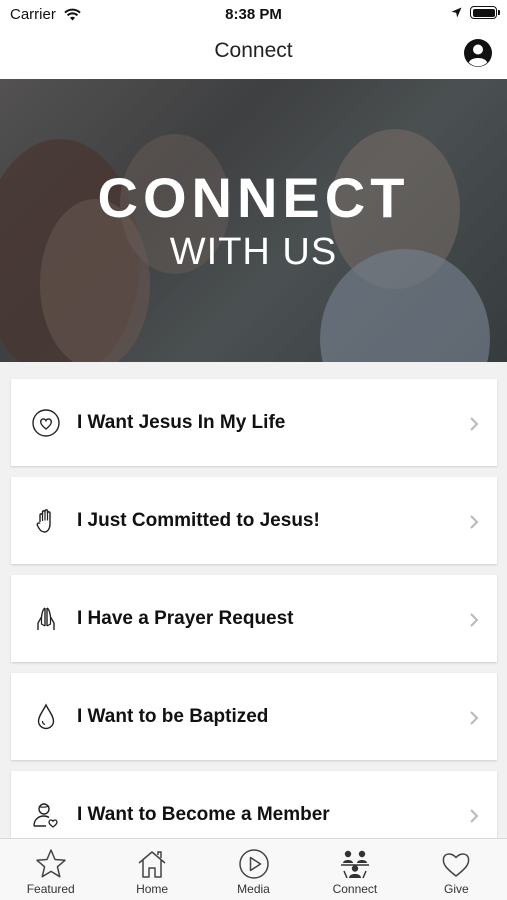  I want to click on tab-connect: Connect, so click(354, 869).